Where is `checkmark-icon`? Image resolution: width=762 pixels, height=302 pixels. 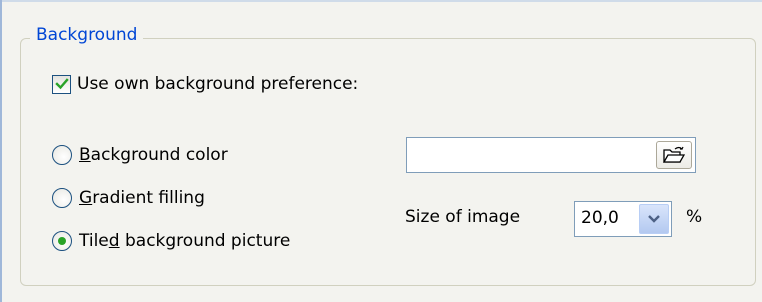 checkmark-icon is located at coordinates (61, 84).